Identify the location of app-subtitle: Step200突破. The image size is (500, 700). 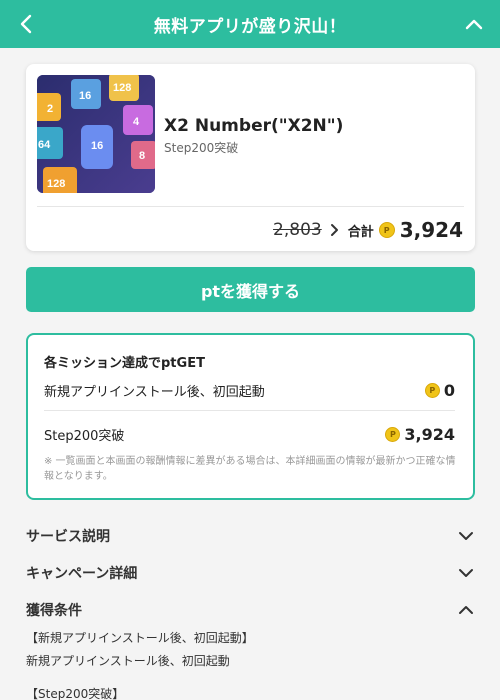
(201, 148).